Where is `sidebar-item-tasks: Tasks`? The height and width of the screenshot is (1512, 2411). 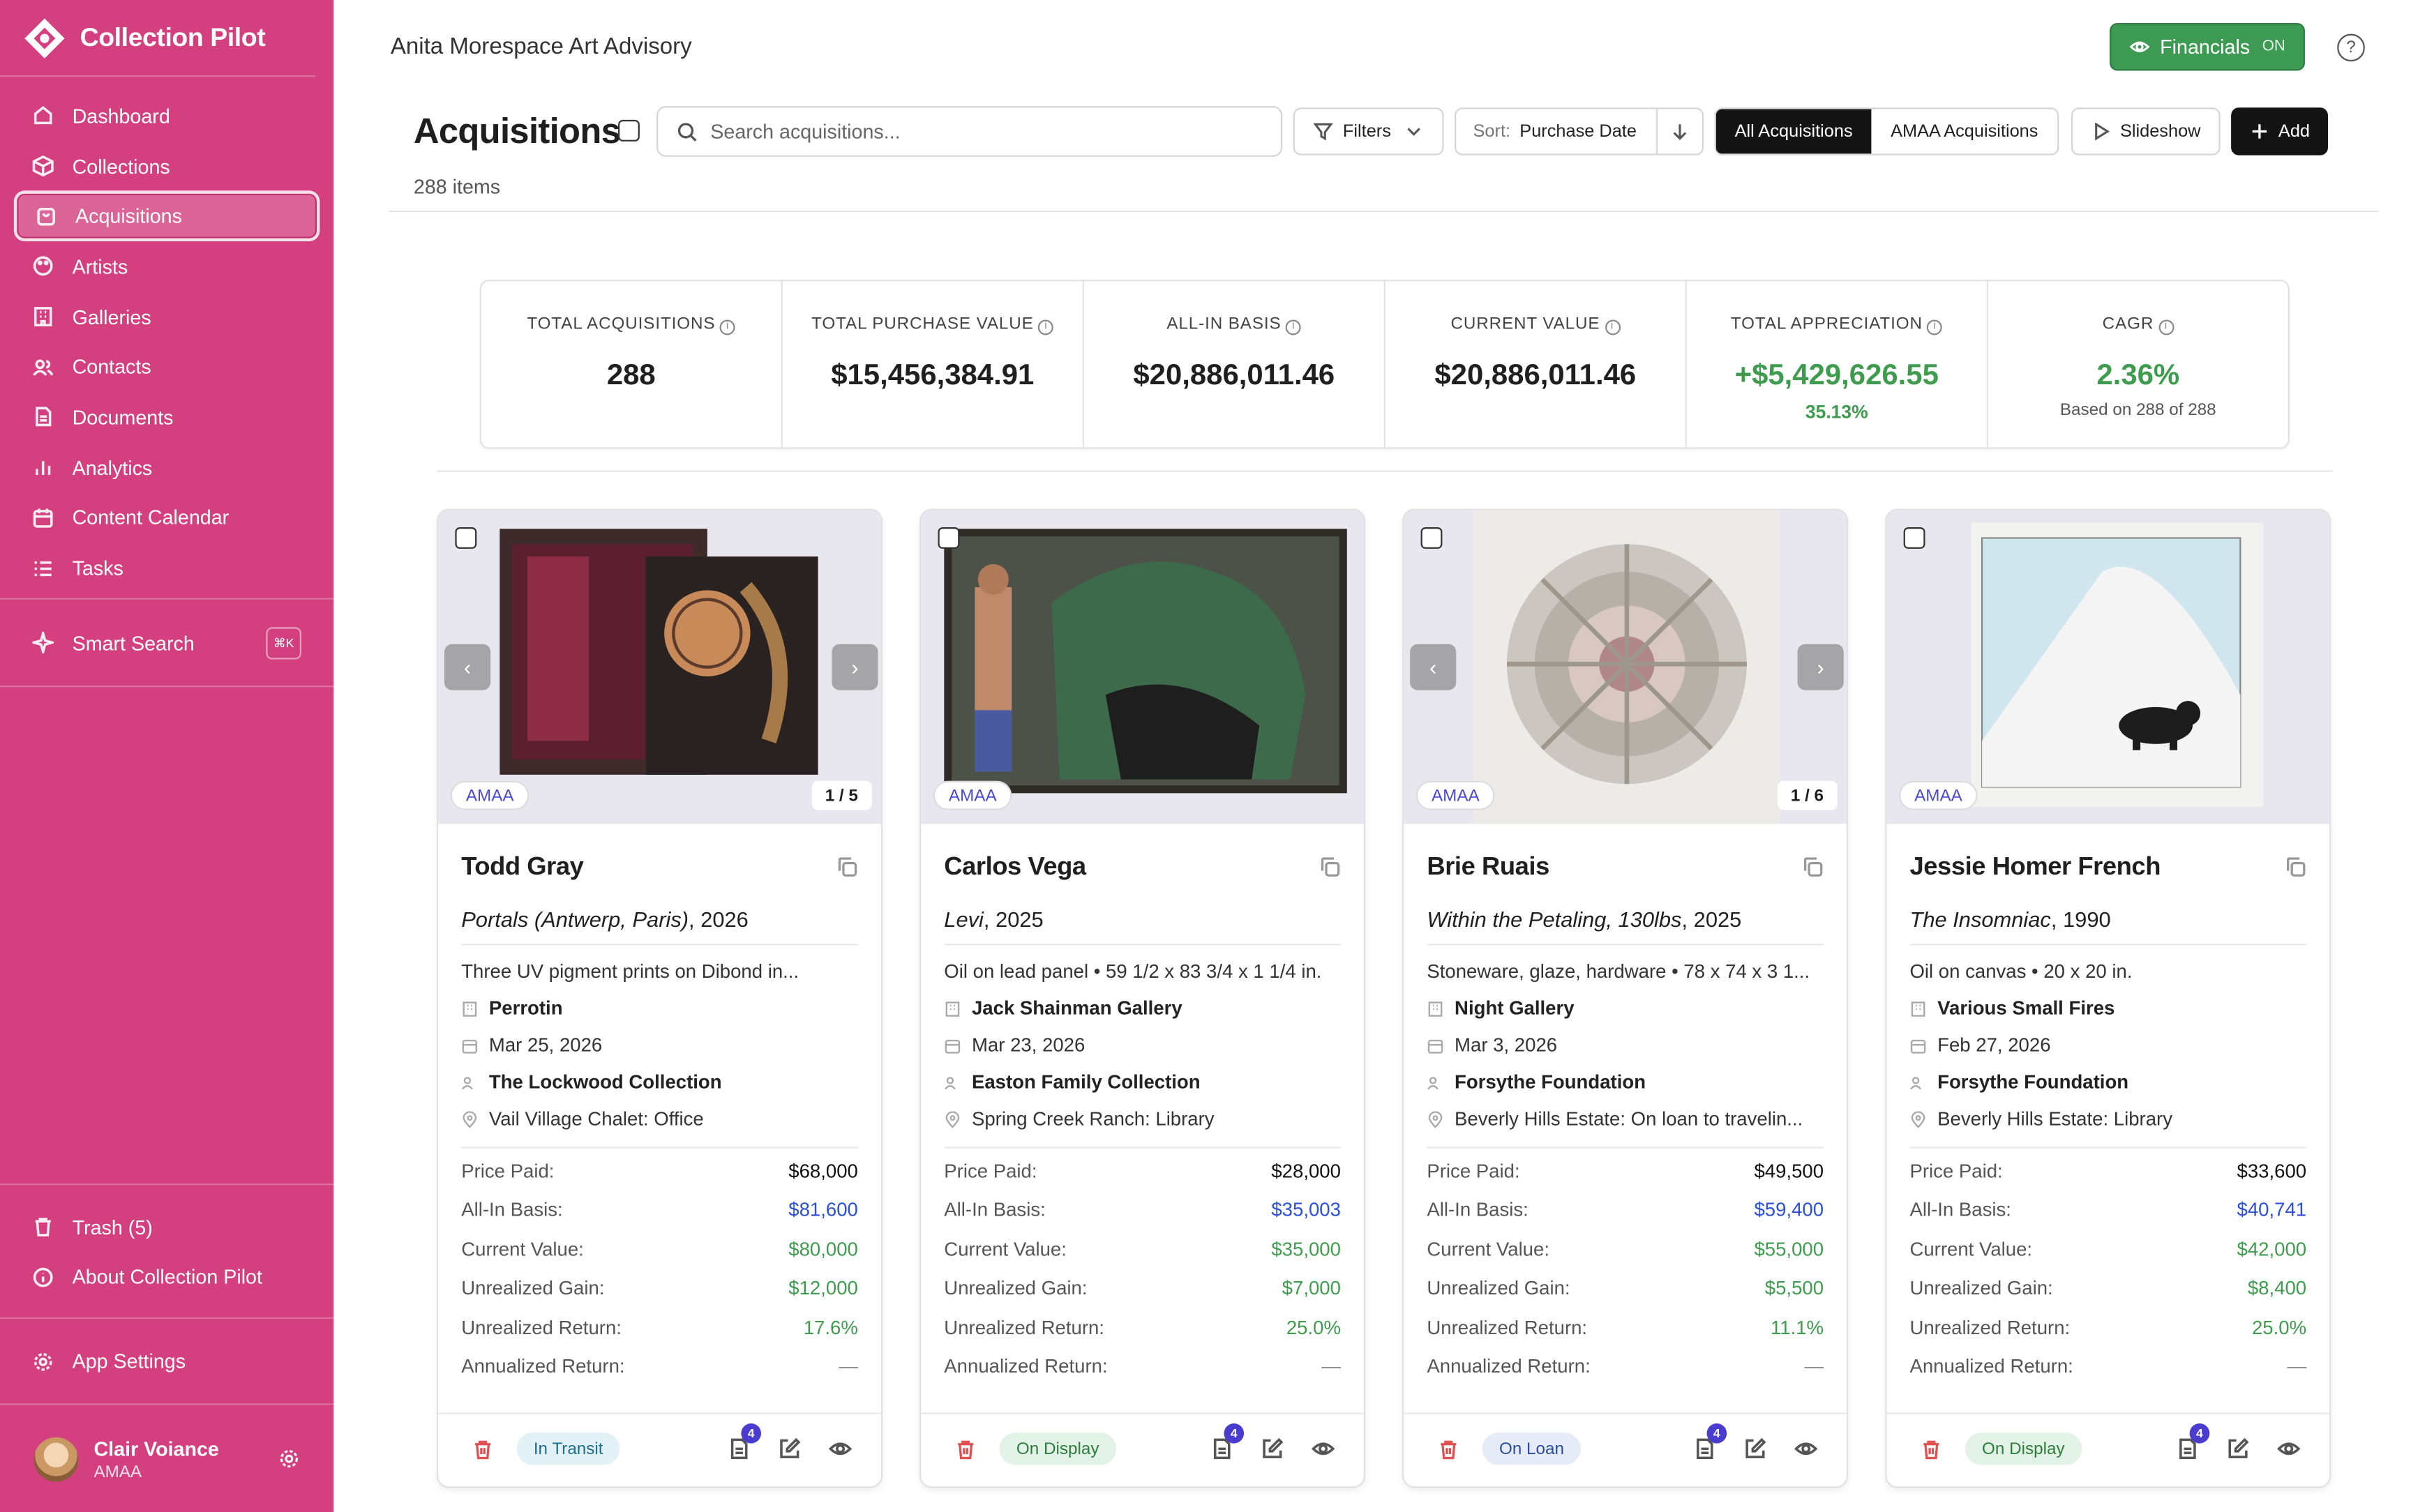
sidebar-item-tasks: Tasks is located at coordinates (167, 568).